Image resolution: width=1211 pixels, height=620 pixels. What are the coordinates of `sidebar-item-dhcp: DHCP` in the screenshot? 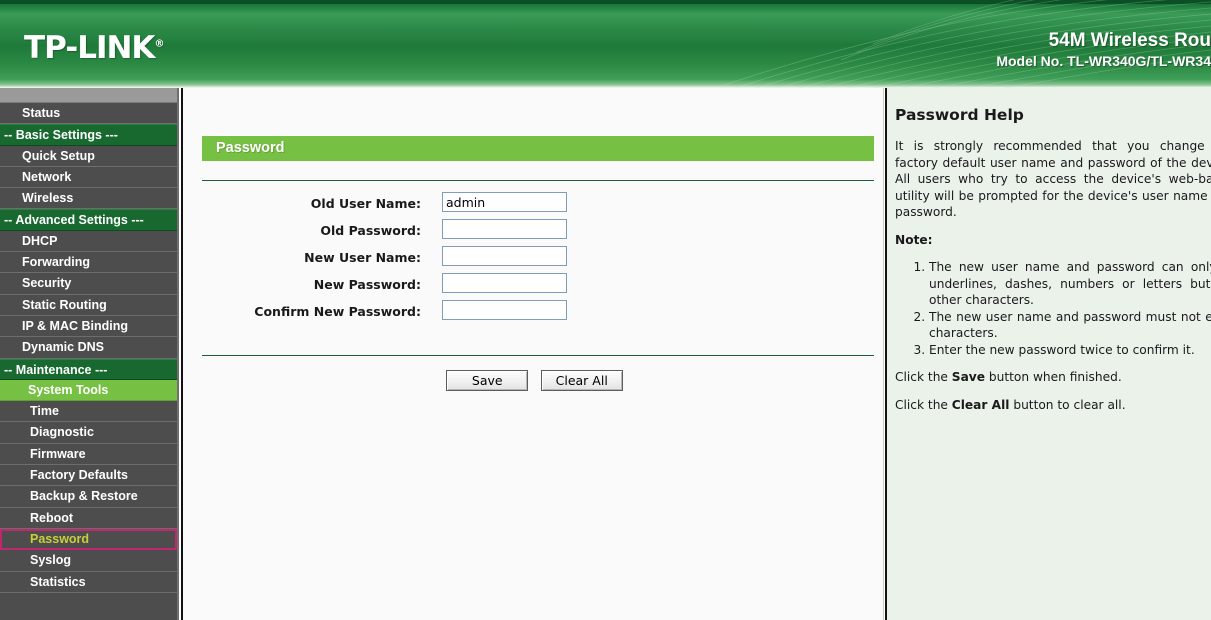 It's located at (88, 241).